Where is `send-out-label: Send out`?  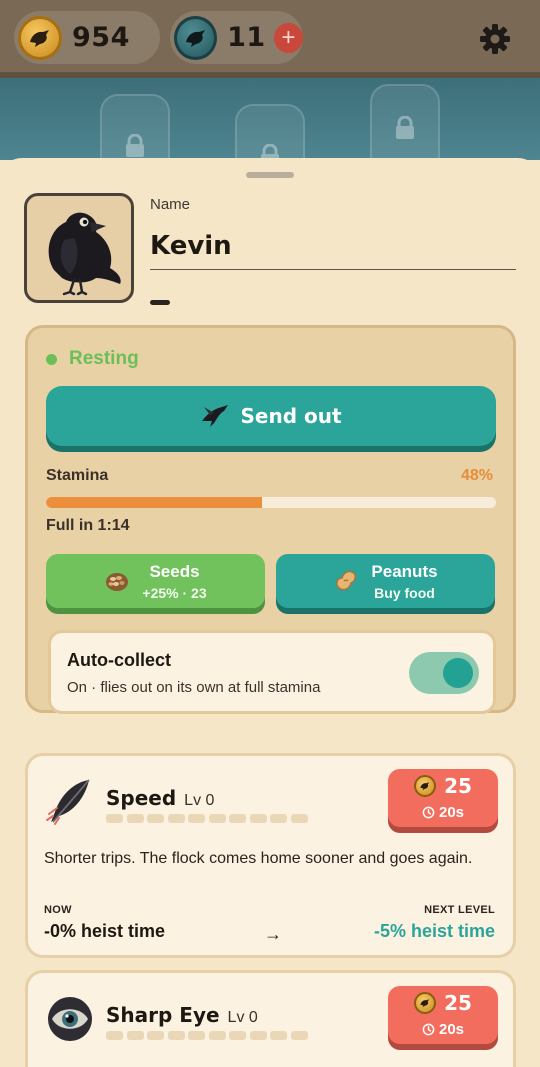 send-out-label: Send out is located at coordinates (291, 416).